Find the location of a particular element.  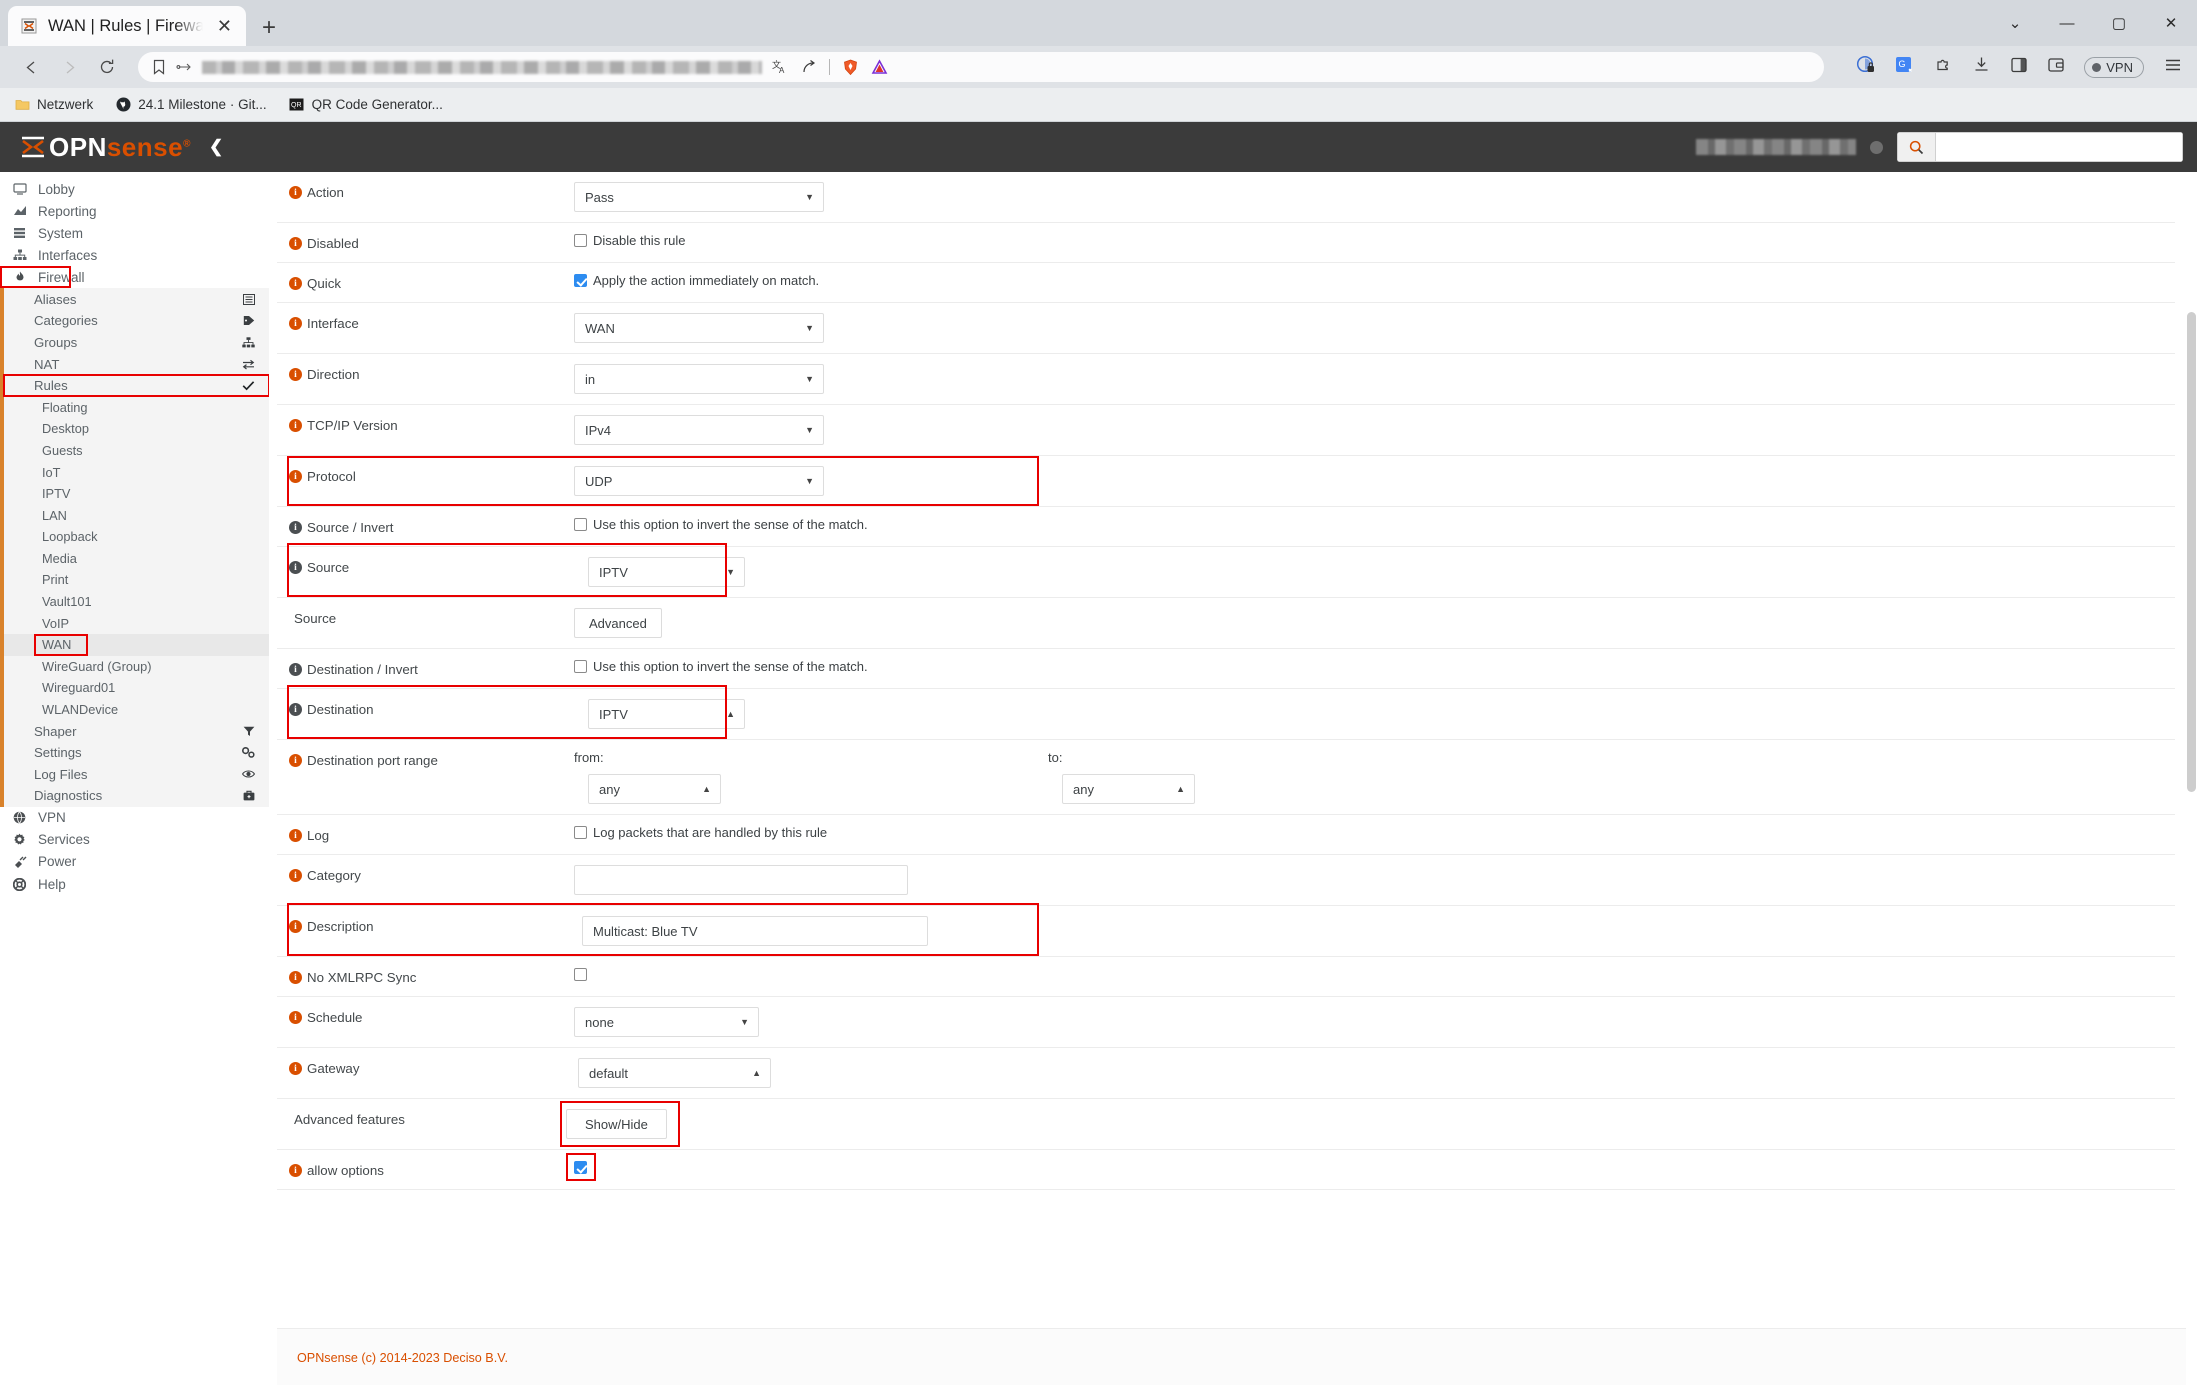

sidebar-item-wireguard-group: WireGuard (Group) is located at coordinates (136, 667).